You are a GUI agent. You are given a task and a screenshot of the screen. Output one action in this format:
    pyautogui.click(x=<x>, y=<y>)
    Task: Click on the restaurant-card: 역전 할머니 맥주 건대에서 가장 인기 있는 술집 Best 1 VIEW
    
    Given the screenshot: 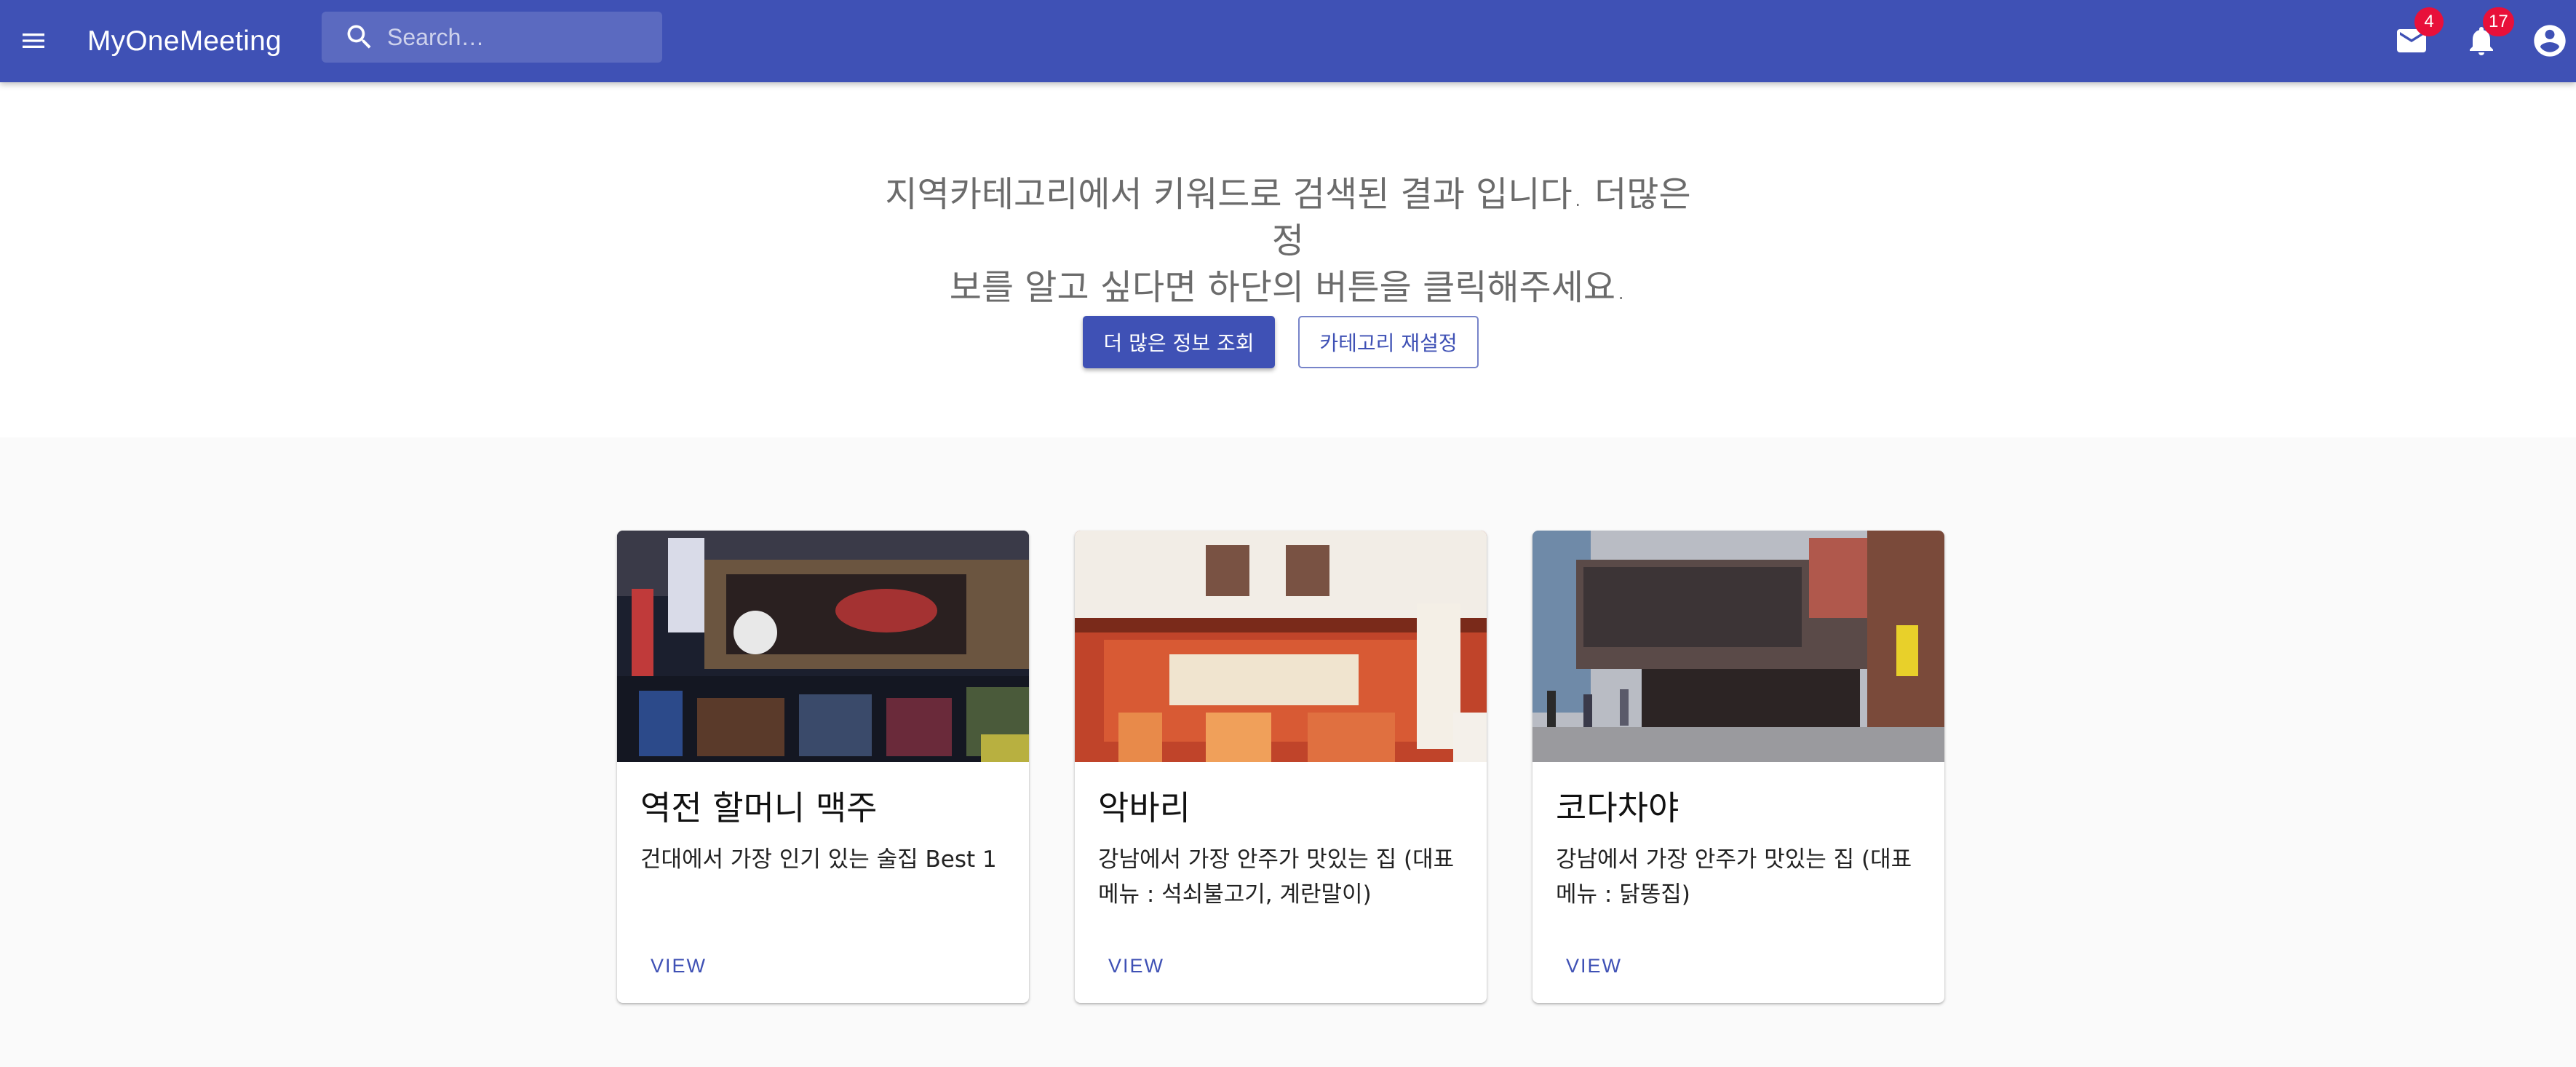 What is the action you would take?
    pyautogui.click(x=823, y=767)
    